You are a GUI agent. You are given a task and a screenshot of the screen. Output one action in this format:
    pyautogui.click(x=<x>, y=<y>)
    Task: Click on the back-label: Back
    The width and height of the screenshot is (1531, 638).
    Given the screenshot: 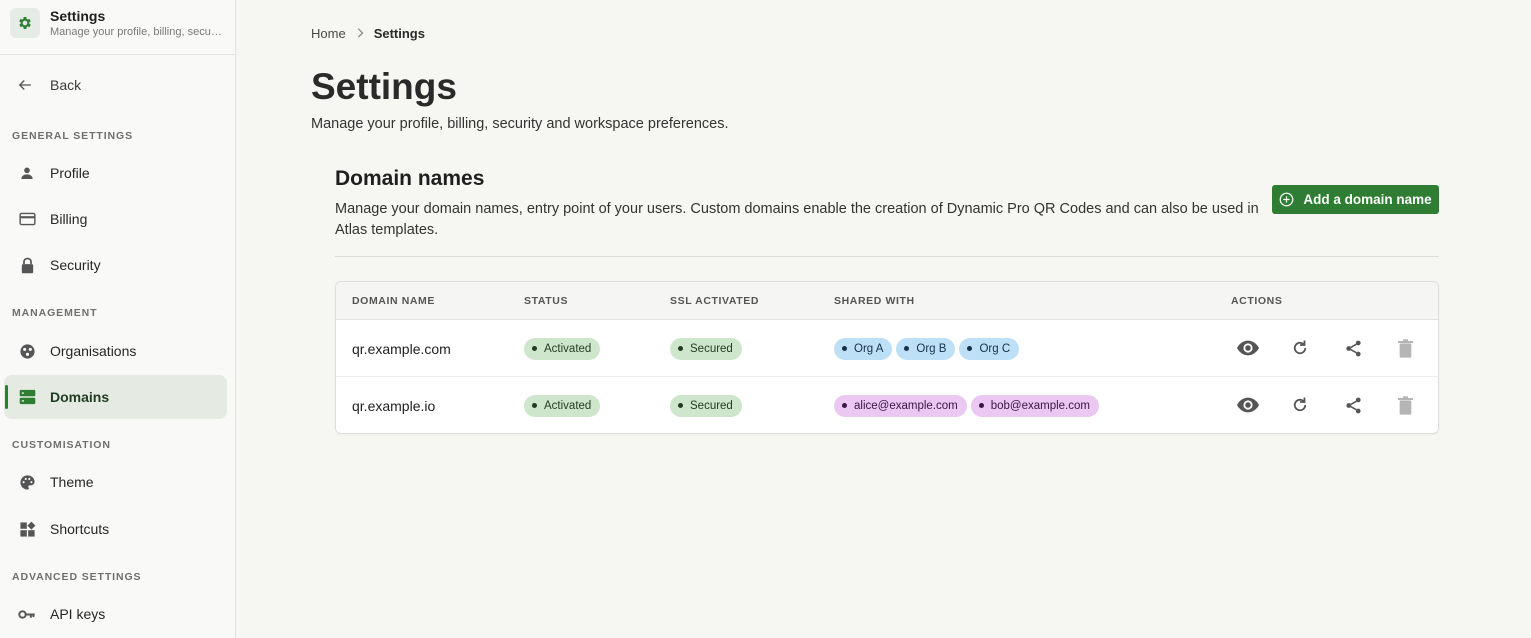 What is the action you would take?
    pyautogui.click(x=66, y=85)
    